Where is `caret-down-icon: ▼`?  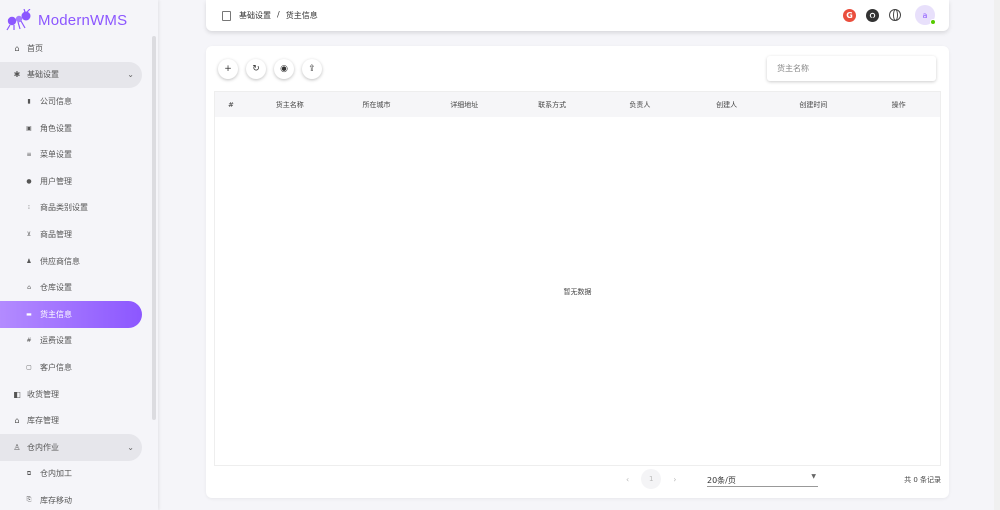
caret-down-icon: ▼ is located at coordinates (813, 476).